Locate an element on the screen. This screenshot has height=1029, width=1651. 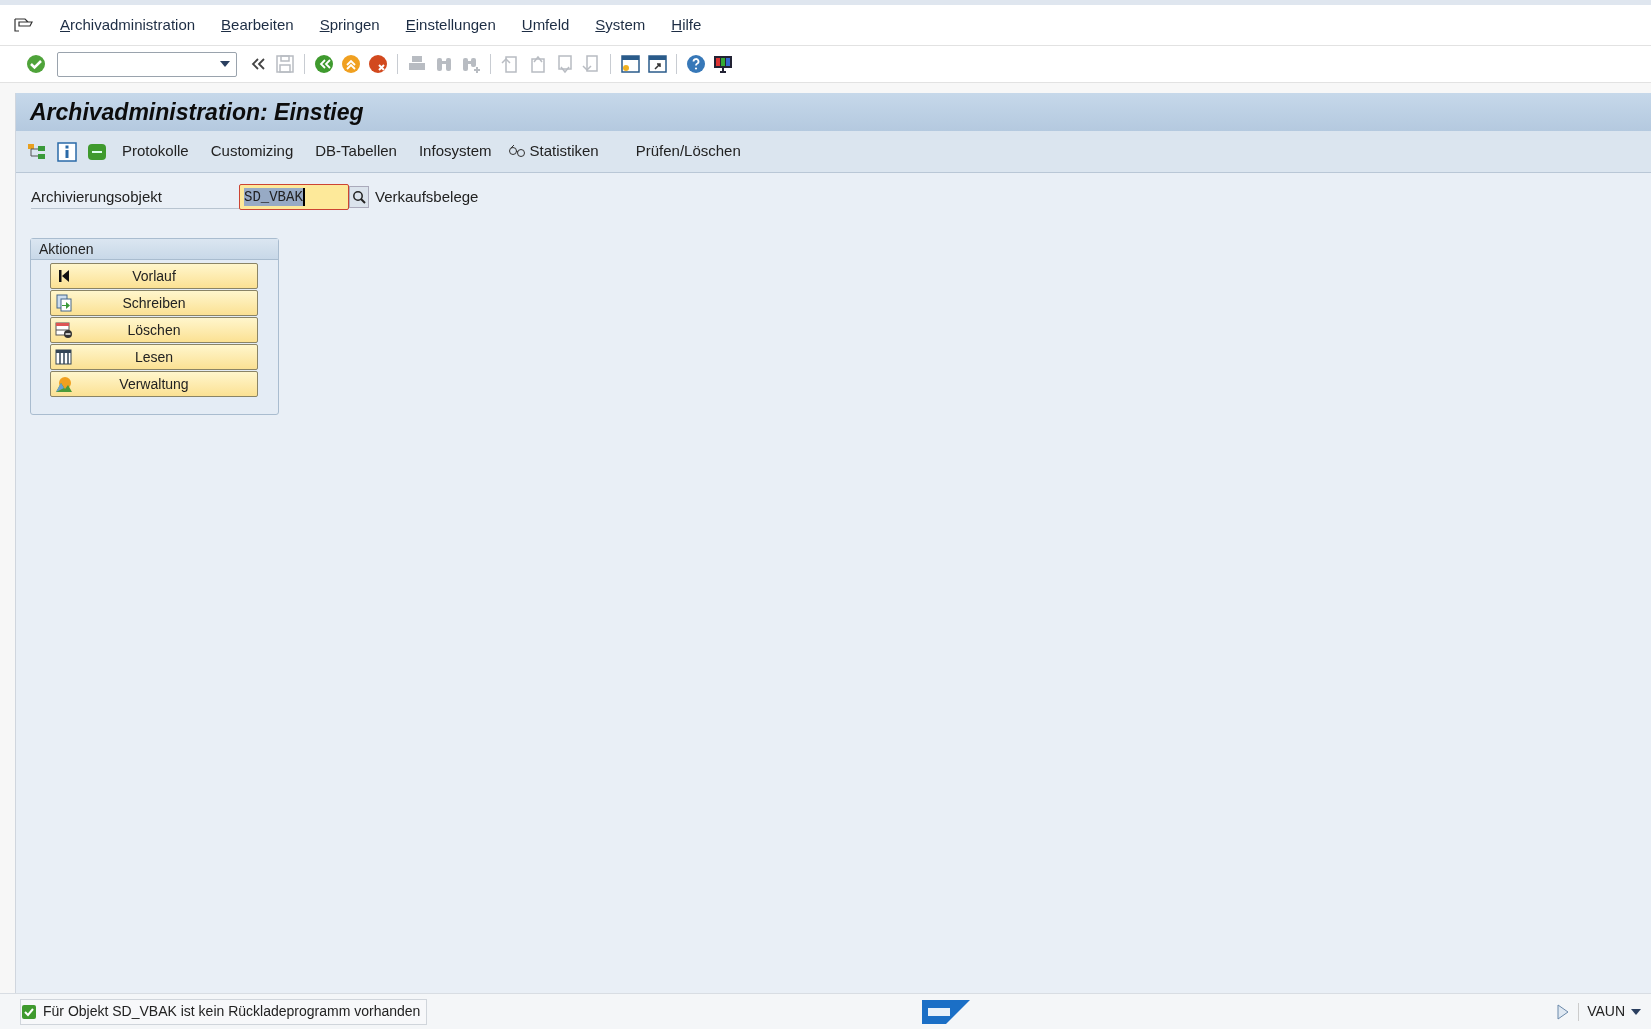
toolbar-button: Statistiken is located at coordinates (553, 151).